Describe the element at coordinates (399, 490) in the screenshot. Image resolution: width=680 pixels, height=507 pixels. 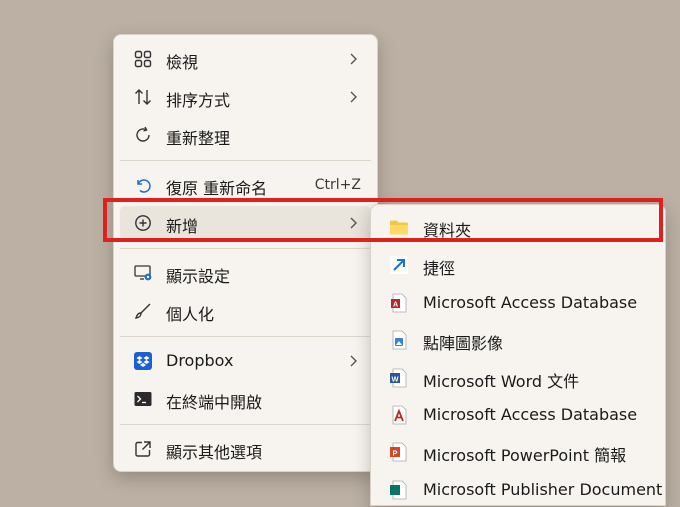
I see `publisher-icon` at that location.